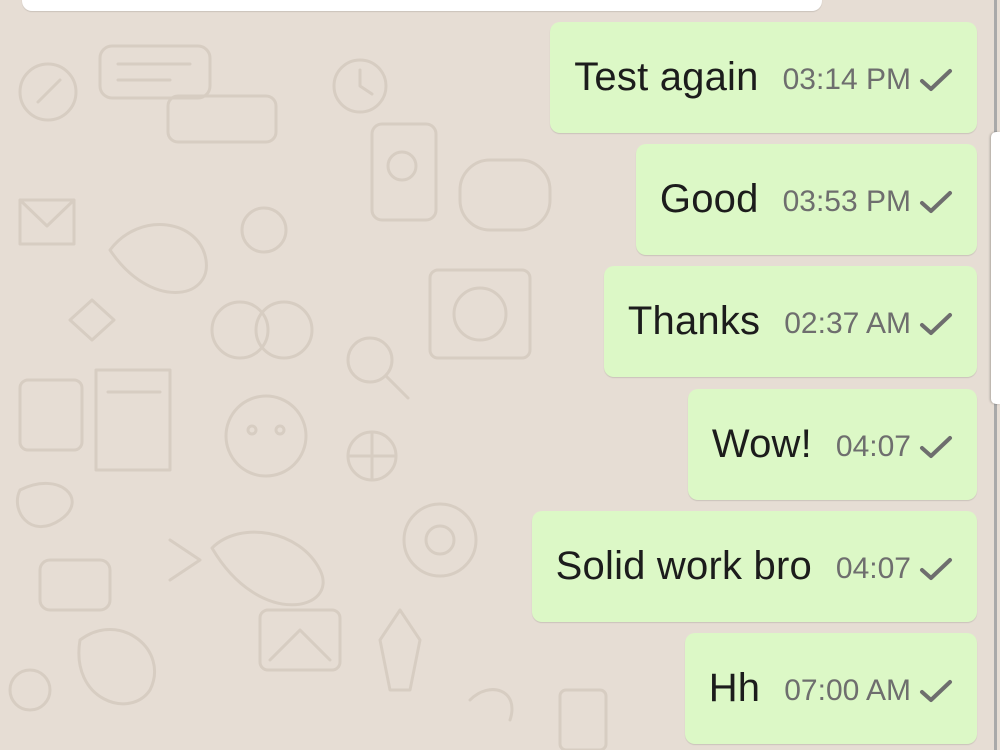 This screenshot has height=750, width=1000. I want to click on scrollbar-thumb, so click(995, 268).